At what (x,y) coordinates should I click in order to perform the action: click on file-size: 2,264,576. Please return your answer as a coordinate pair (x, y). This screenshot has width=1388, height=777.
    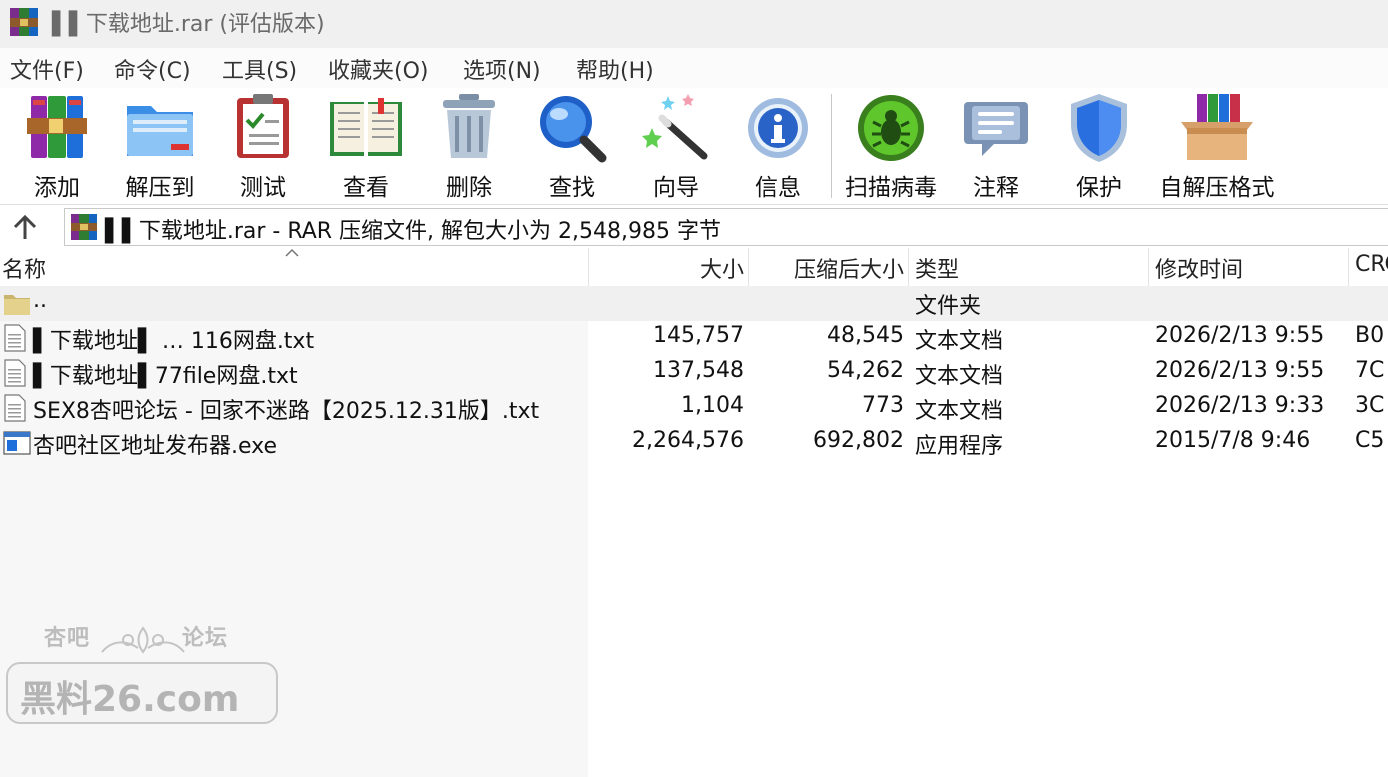
    Looking at the image, I should click on (688, 440).